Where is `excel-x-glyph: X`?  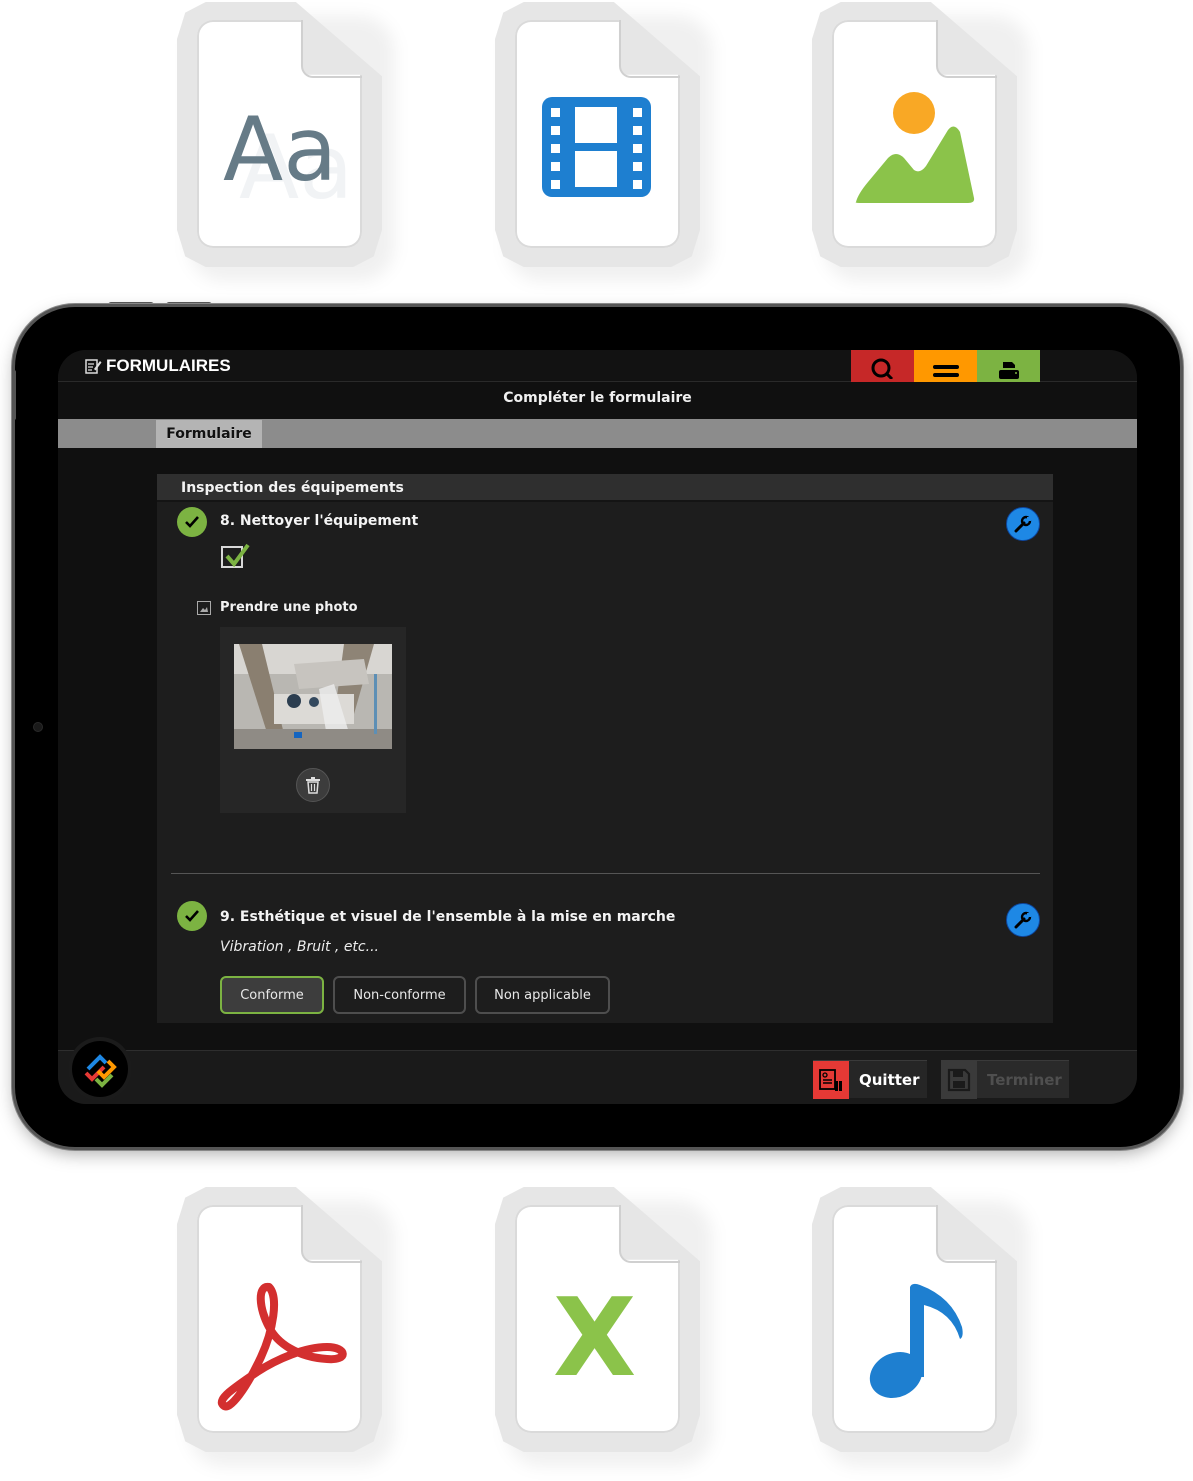
excel-x-glyph: X is located at coordinates (594, 1338).